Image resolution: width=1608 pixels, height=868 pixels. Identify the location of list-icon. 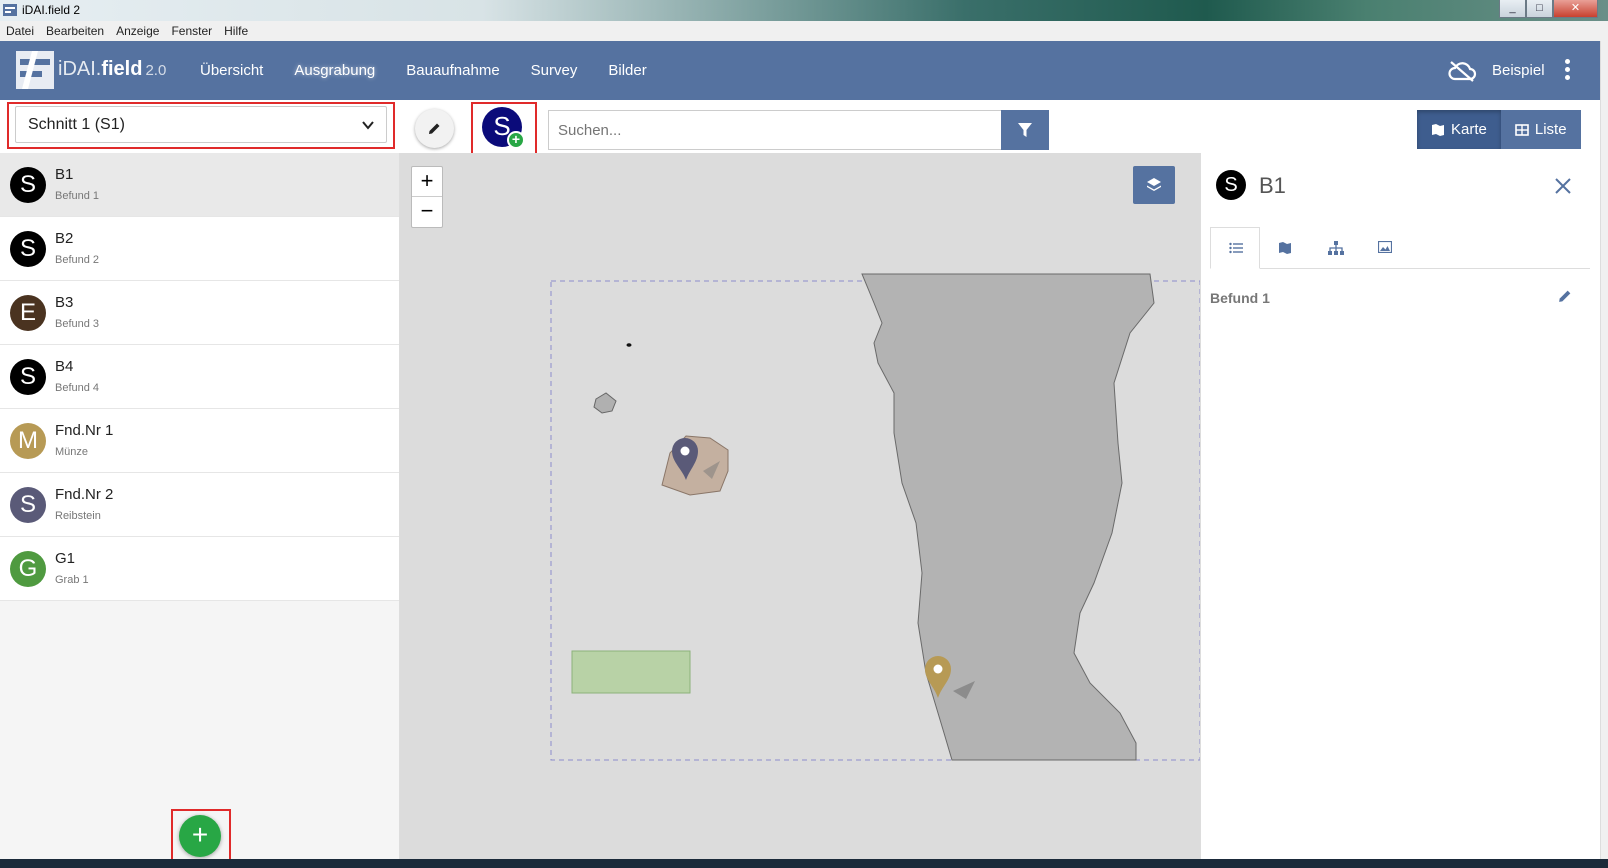
(1236, 248).